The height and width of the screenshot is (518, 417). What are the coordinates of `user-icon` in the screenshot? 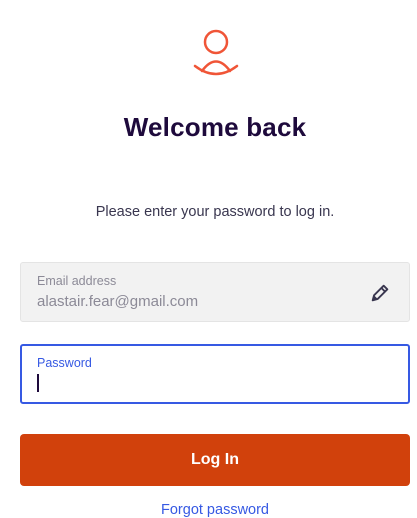 It's located at (216, 52).